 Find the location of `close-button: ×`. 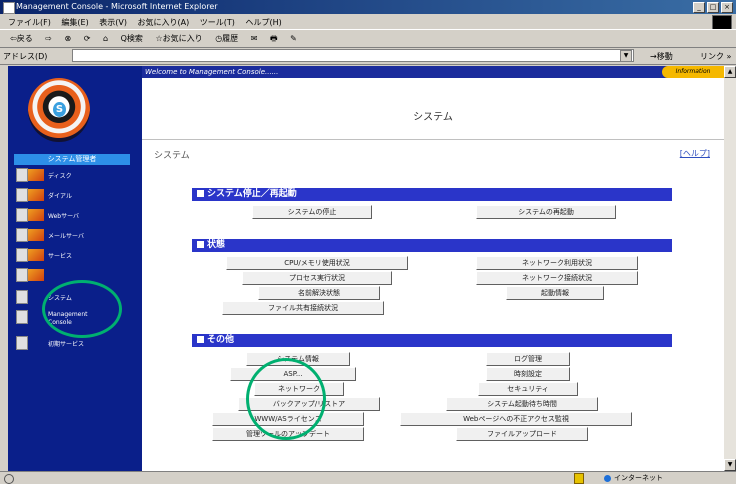

close-button: × is located at coordinates (727, 7).